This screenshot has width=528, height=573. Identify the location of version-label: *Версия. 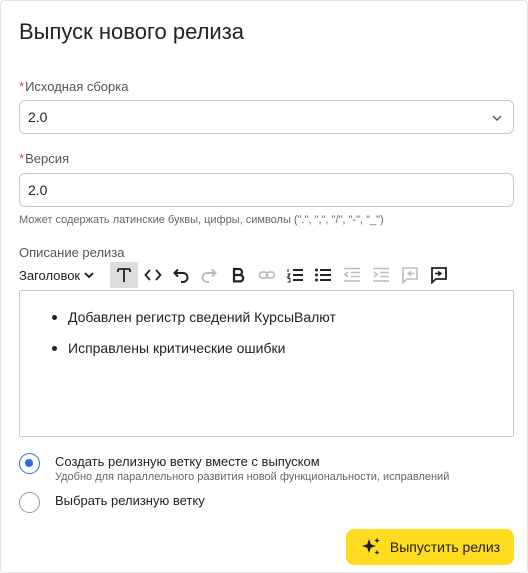
(44, 158).